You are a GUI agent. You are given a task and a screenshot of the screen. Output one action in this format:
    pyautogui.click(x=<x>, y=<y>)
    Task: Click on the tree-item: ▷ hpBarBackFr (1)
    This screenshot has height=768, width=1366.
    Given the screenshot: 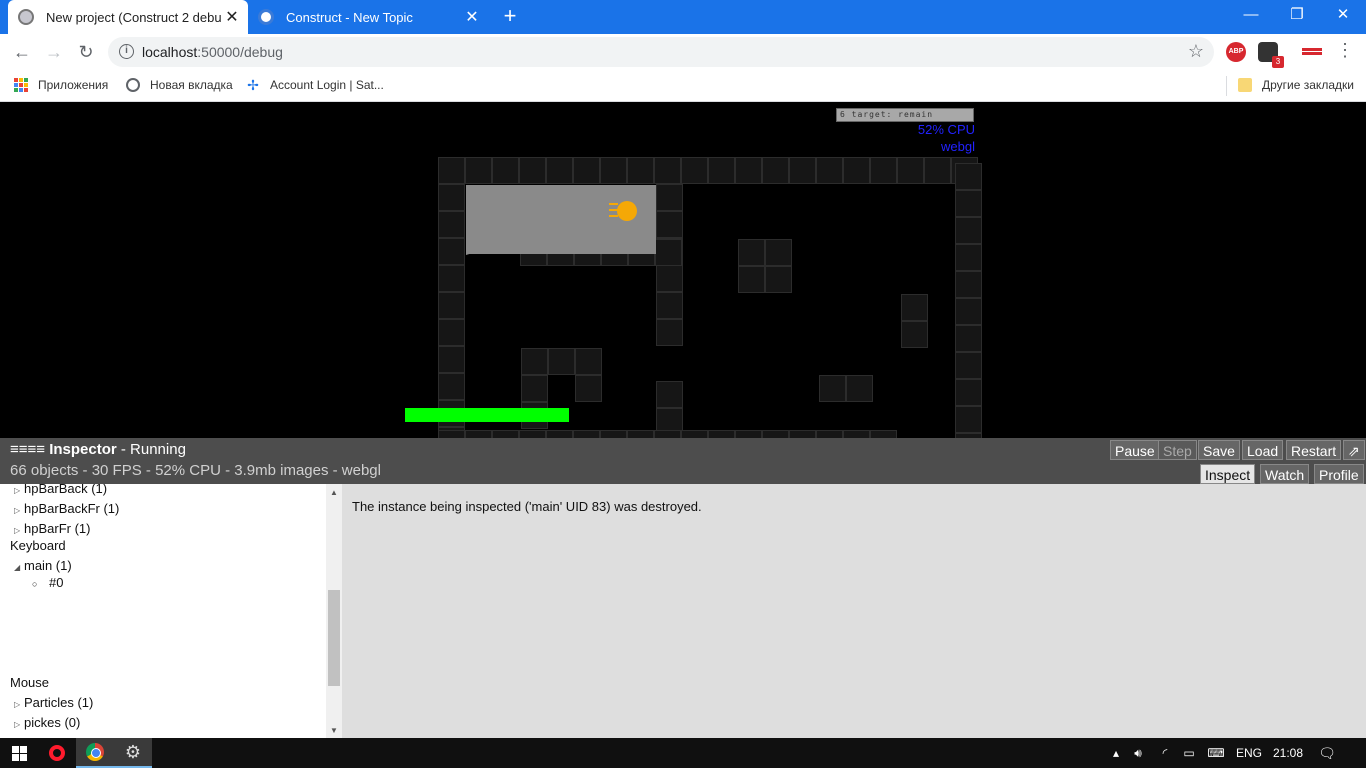 What is the action you would take?
    pyautogui.click(x=66, y=509)
    